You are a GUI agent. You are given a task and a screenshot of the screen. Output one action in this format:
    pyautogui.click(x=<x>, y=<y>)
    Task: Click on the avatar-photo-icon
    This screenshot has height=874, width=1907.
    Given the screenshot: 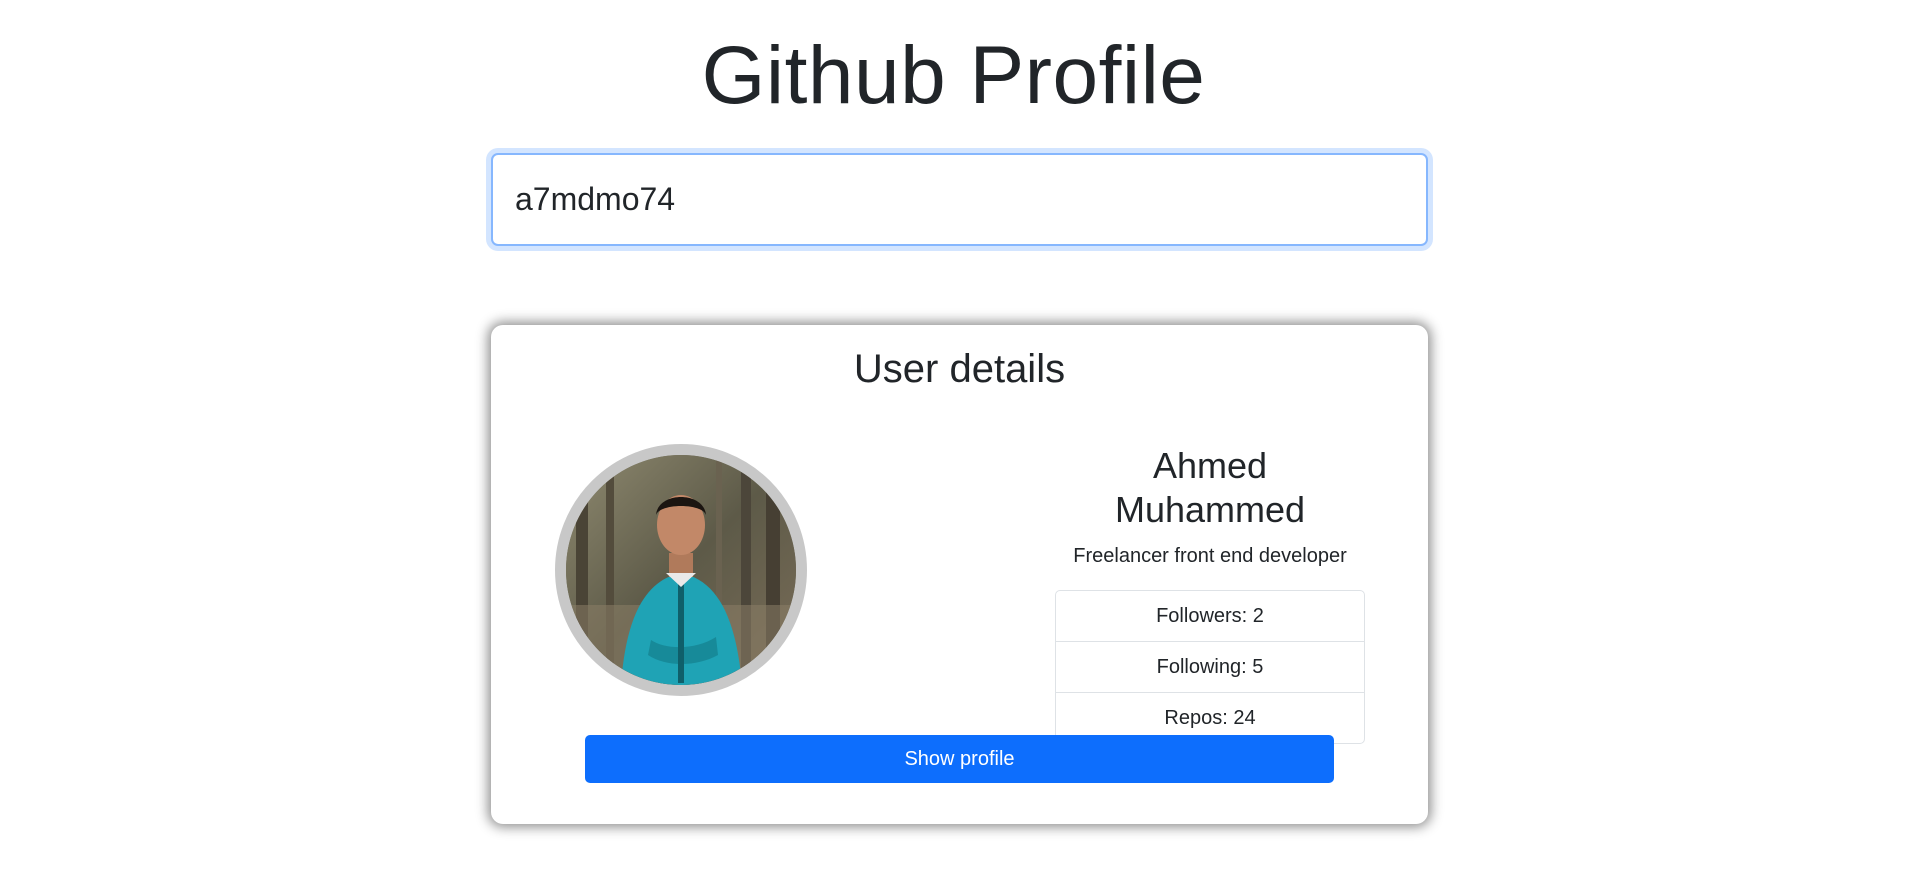 What is the action you would take?
    pyautogui.click(x=681, y=570)
    